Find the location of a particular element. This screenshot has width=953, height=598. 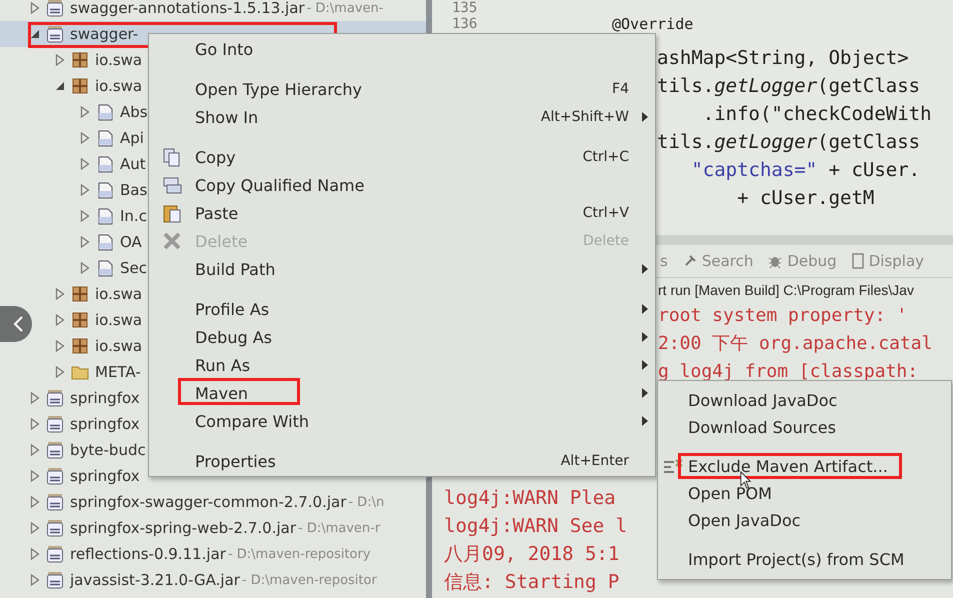

tree-item-label: Api is located at coordinates (132, 138).